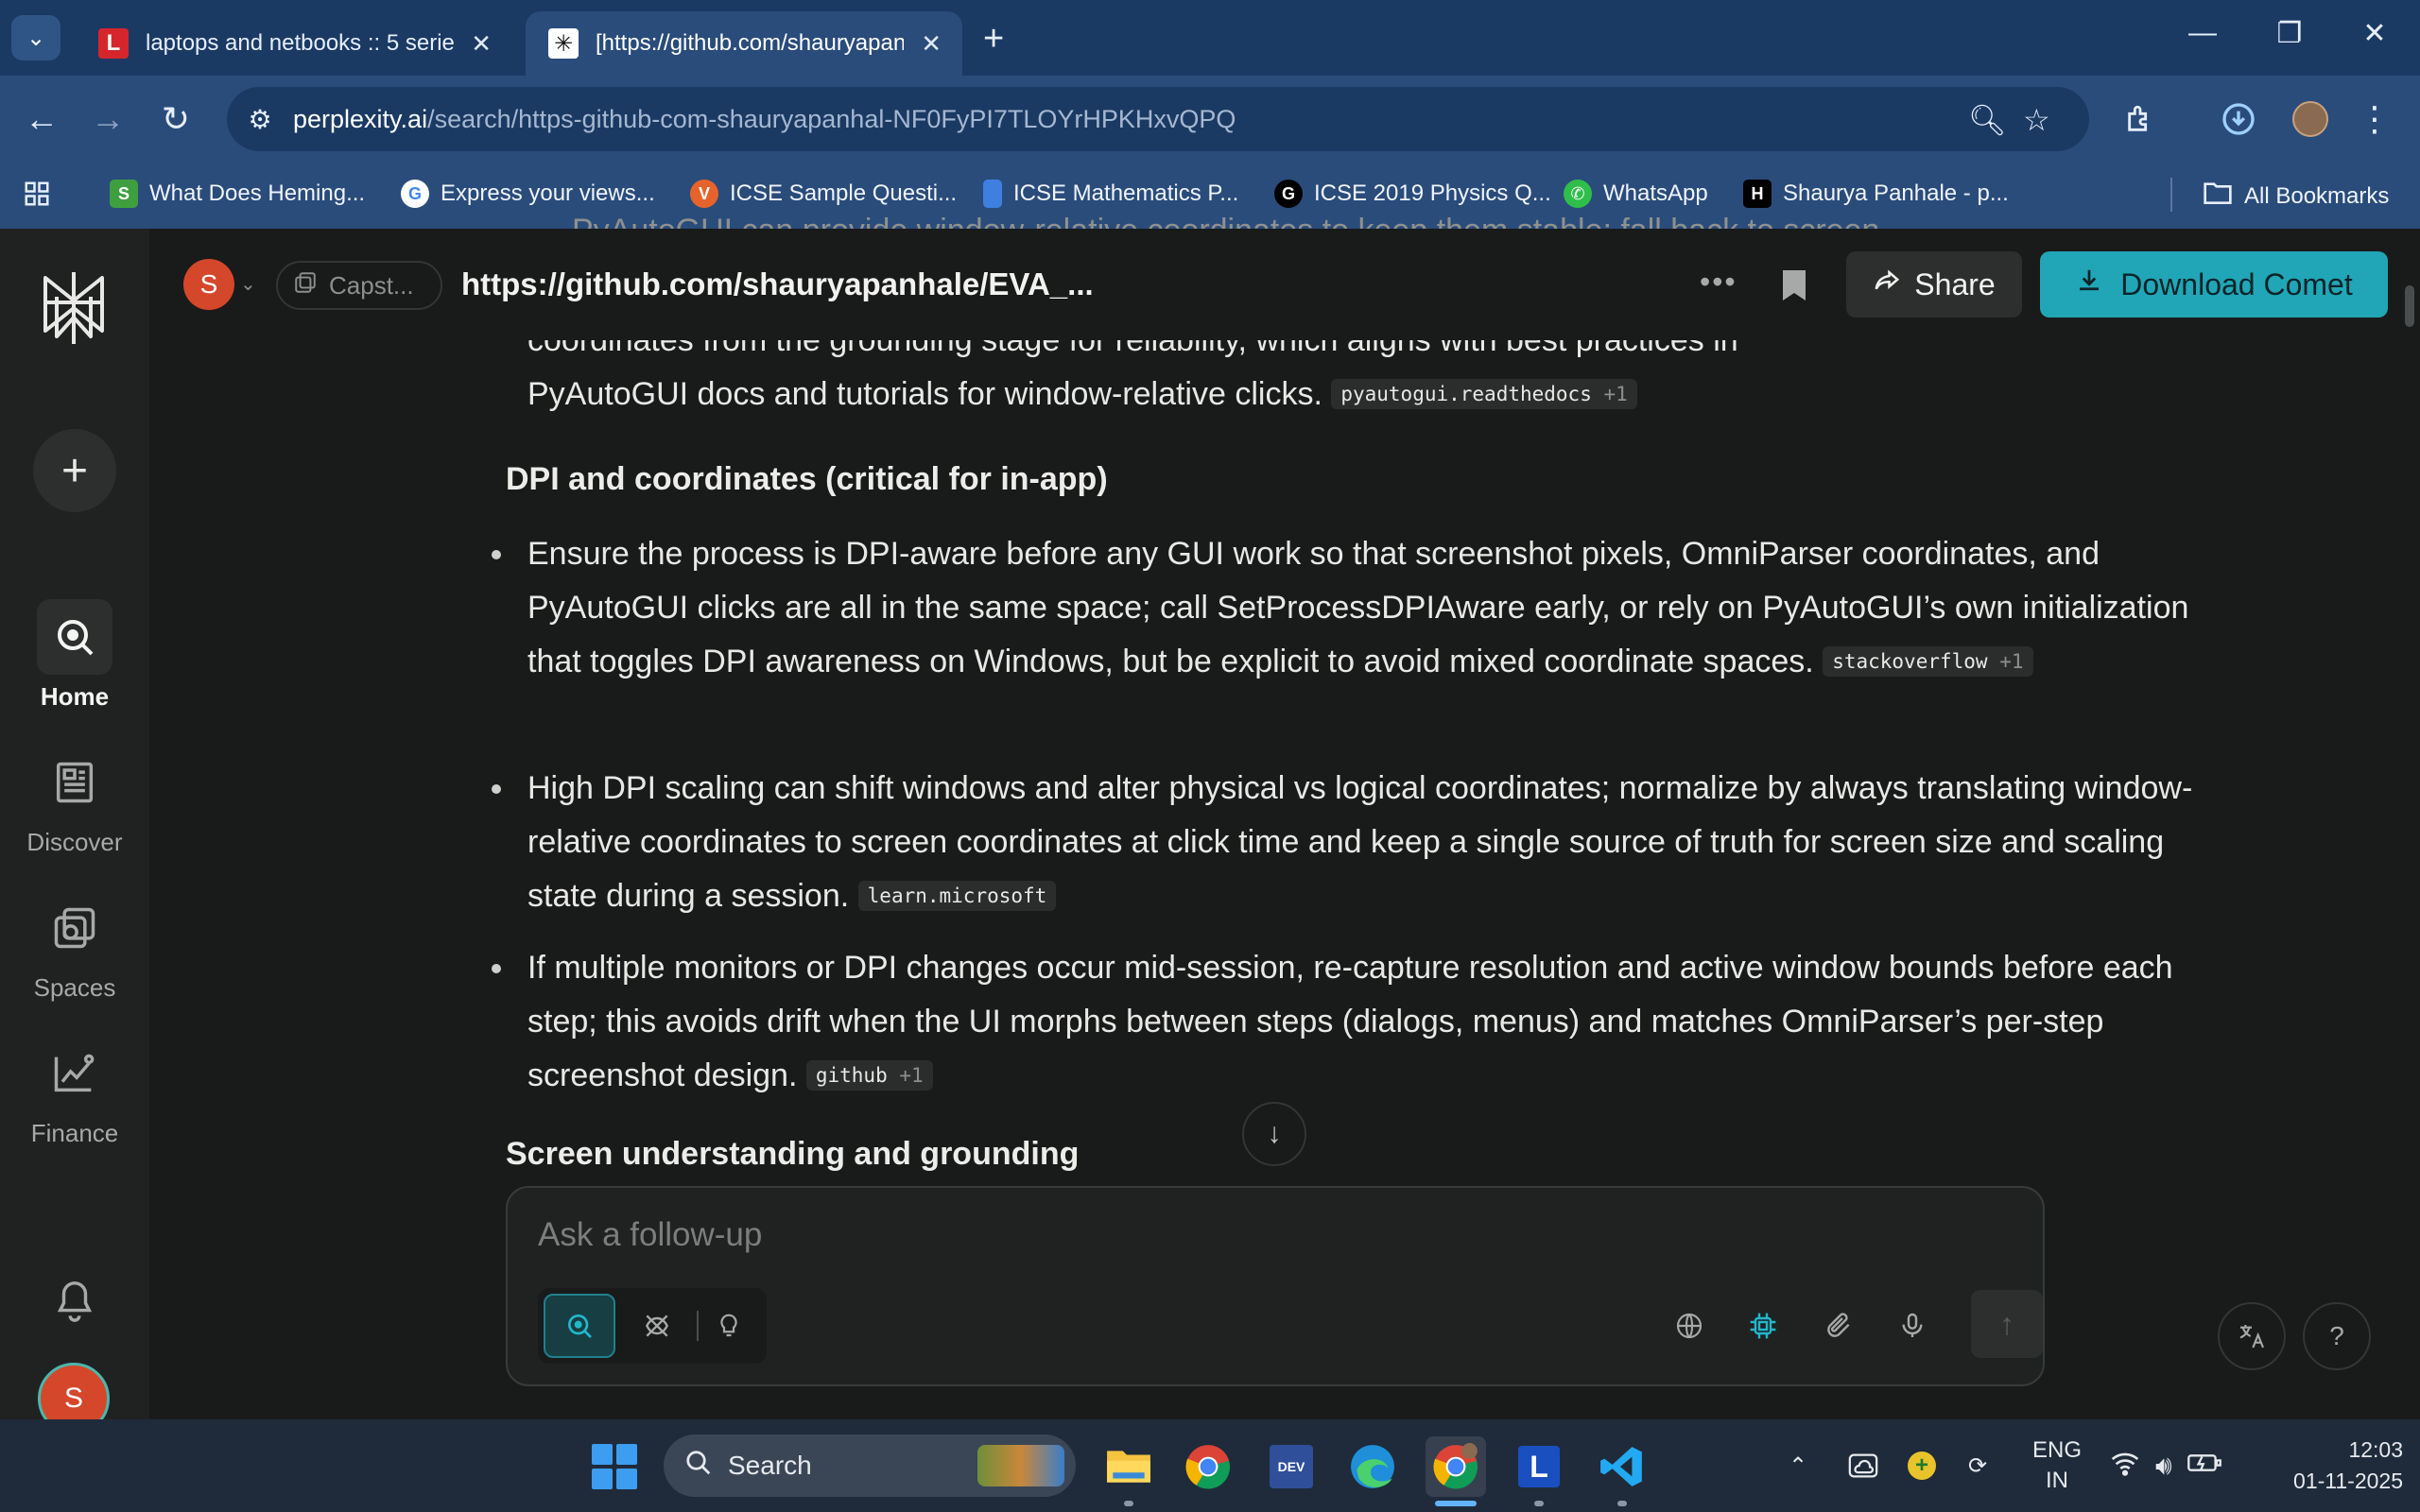 This screenshot has width=2420, height=1512. What do you see at coordinates (1928, 661) in the screenshot?
I see `citation-chip: stackoverflow +1` at bounding box center [1928, 661].